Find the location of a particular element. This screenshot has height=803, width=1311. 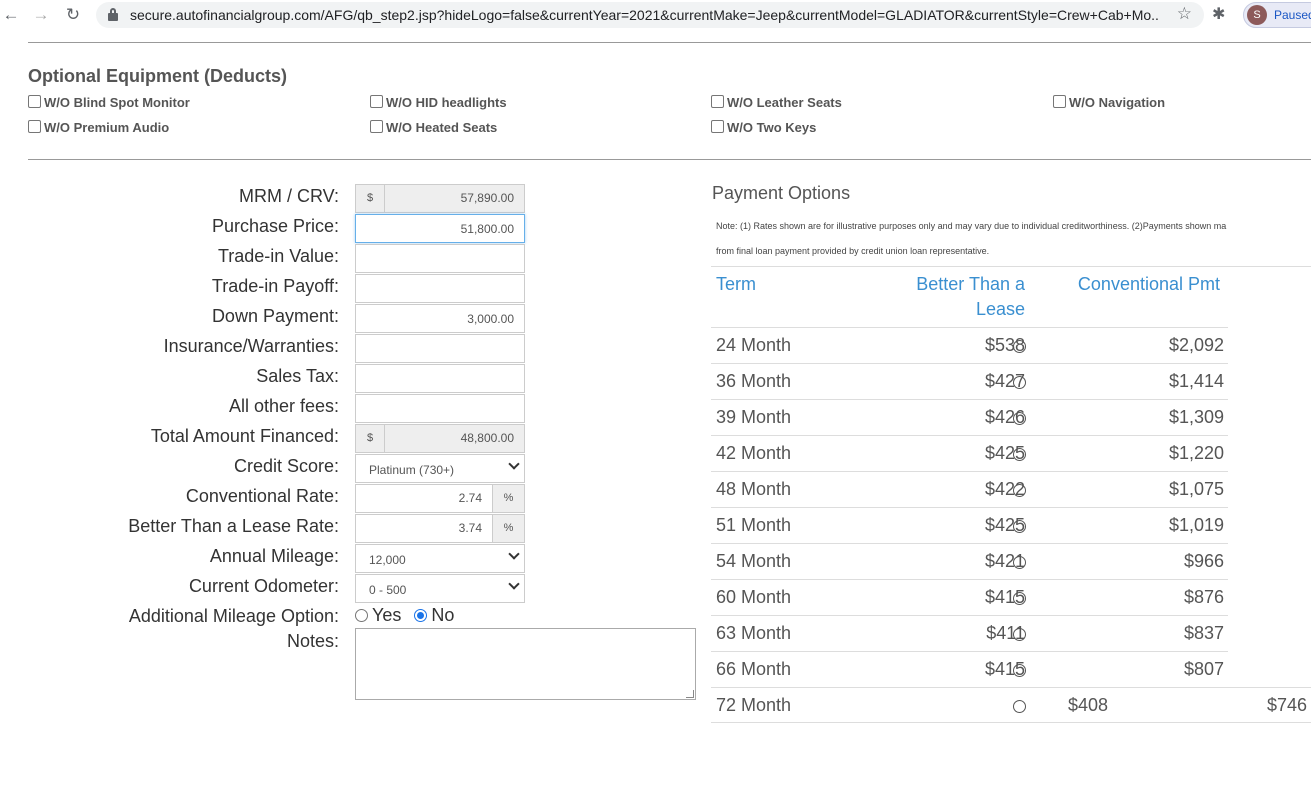

conventional-header: Conventional Pmt is located at coordinates (1148, 284).